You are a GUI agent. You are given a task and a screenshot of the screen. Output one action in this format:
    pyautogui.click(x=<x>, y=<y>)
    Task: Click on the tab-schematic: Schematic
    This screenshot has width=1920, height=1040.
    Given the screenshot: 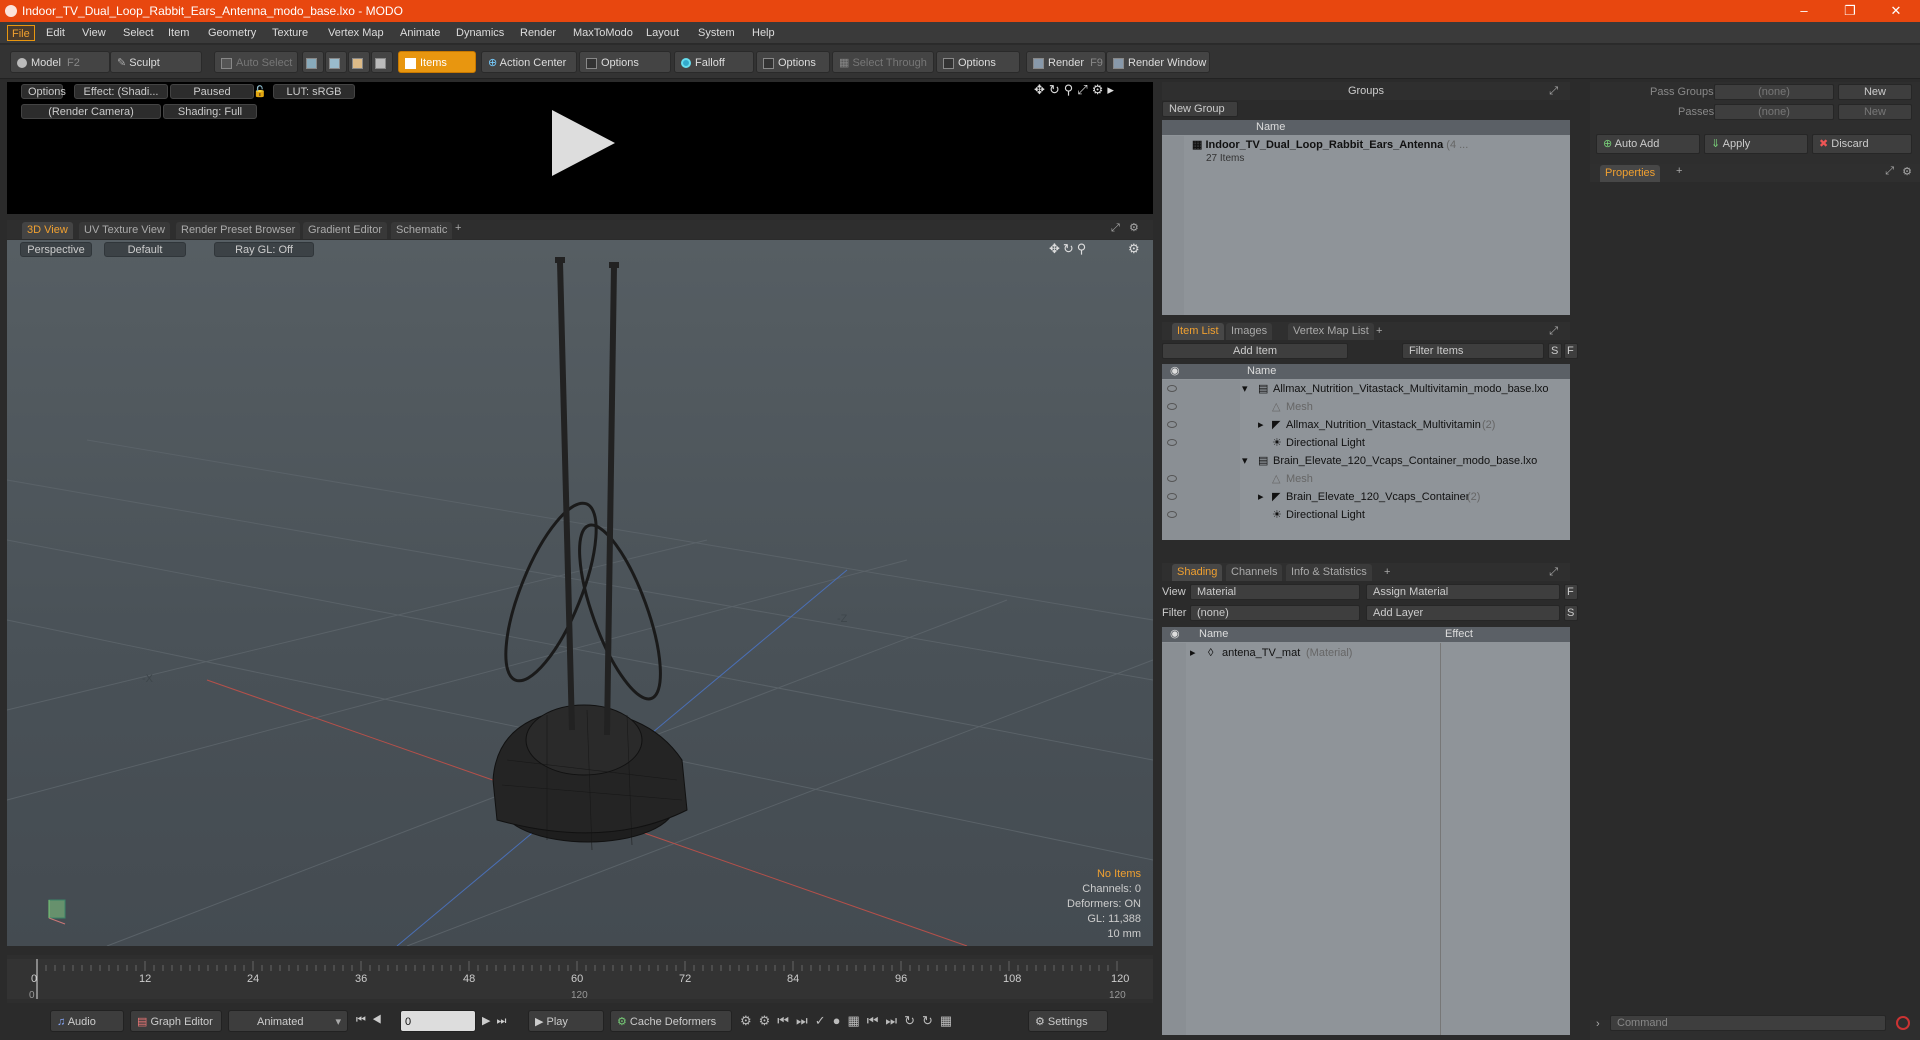 What is the action you would take?
    pyautogui.click(x=422, y=230)
    